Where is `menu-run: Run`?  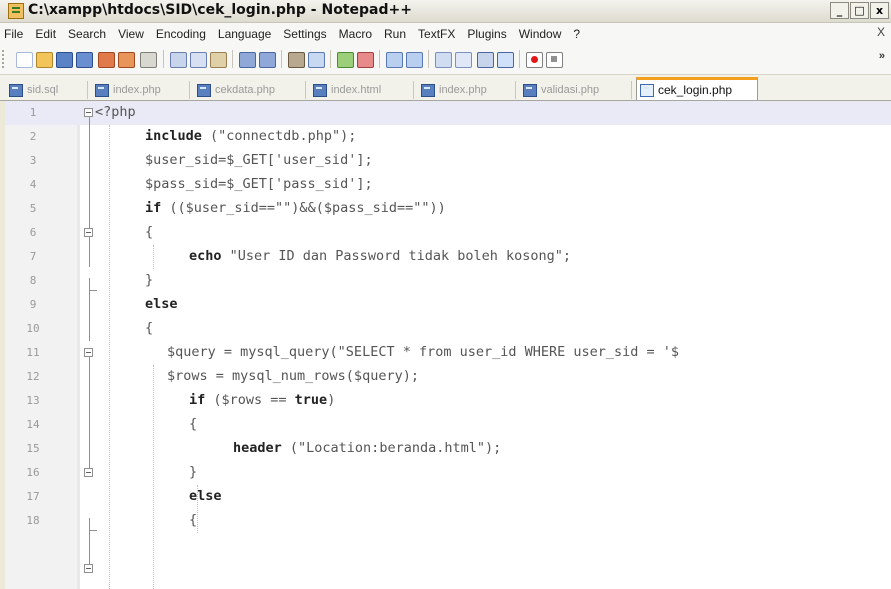
menu-run: Run is located at coordinates (395, 34).